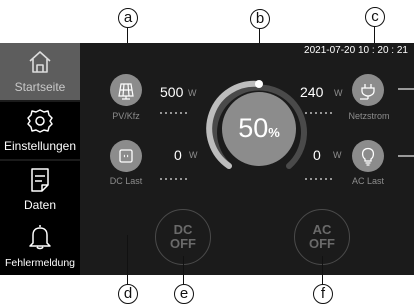 The height and width of the screenshot is (307, 414). What do you see at coordinates (323, 270) in the screenshot?
I see `callout-f-line` at bounding box center [323, 270].